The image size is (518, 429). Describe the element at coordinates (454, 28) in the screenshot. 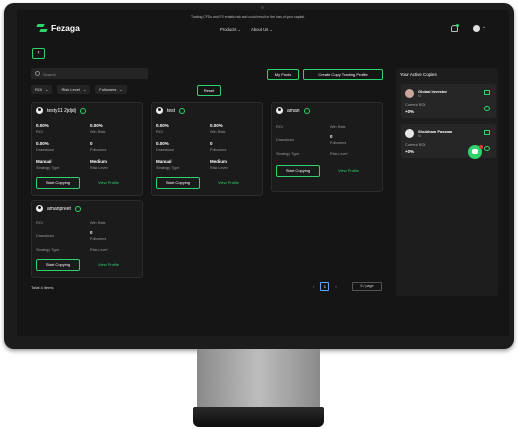

I see `notification-bell-icon` at that location.